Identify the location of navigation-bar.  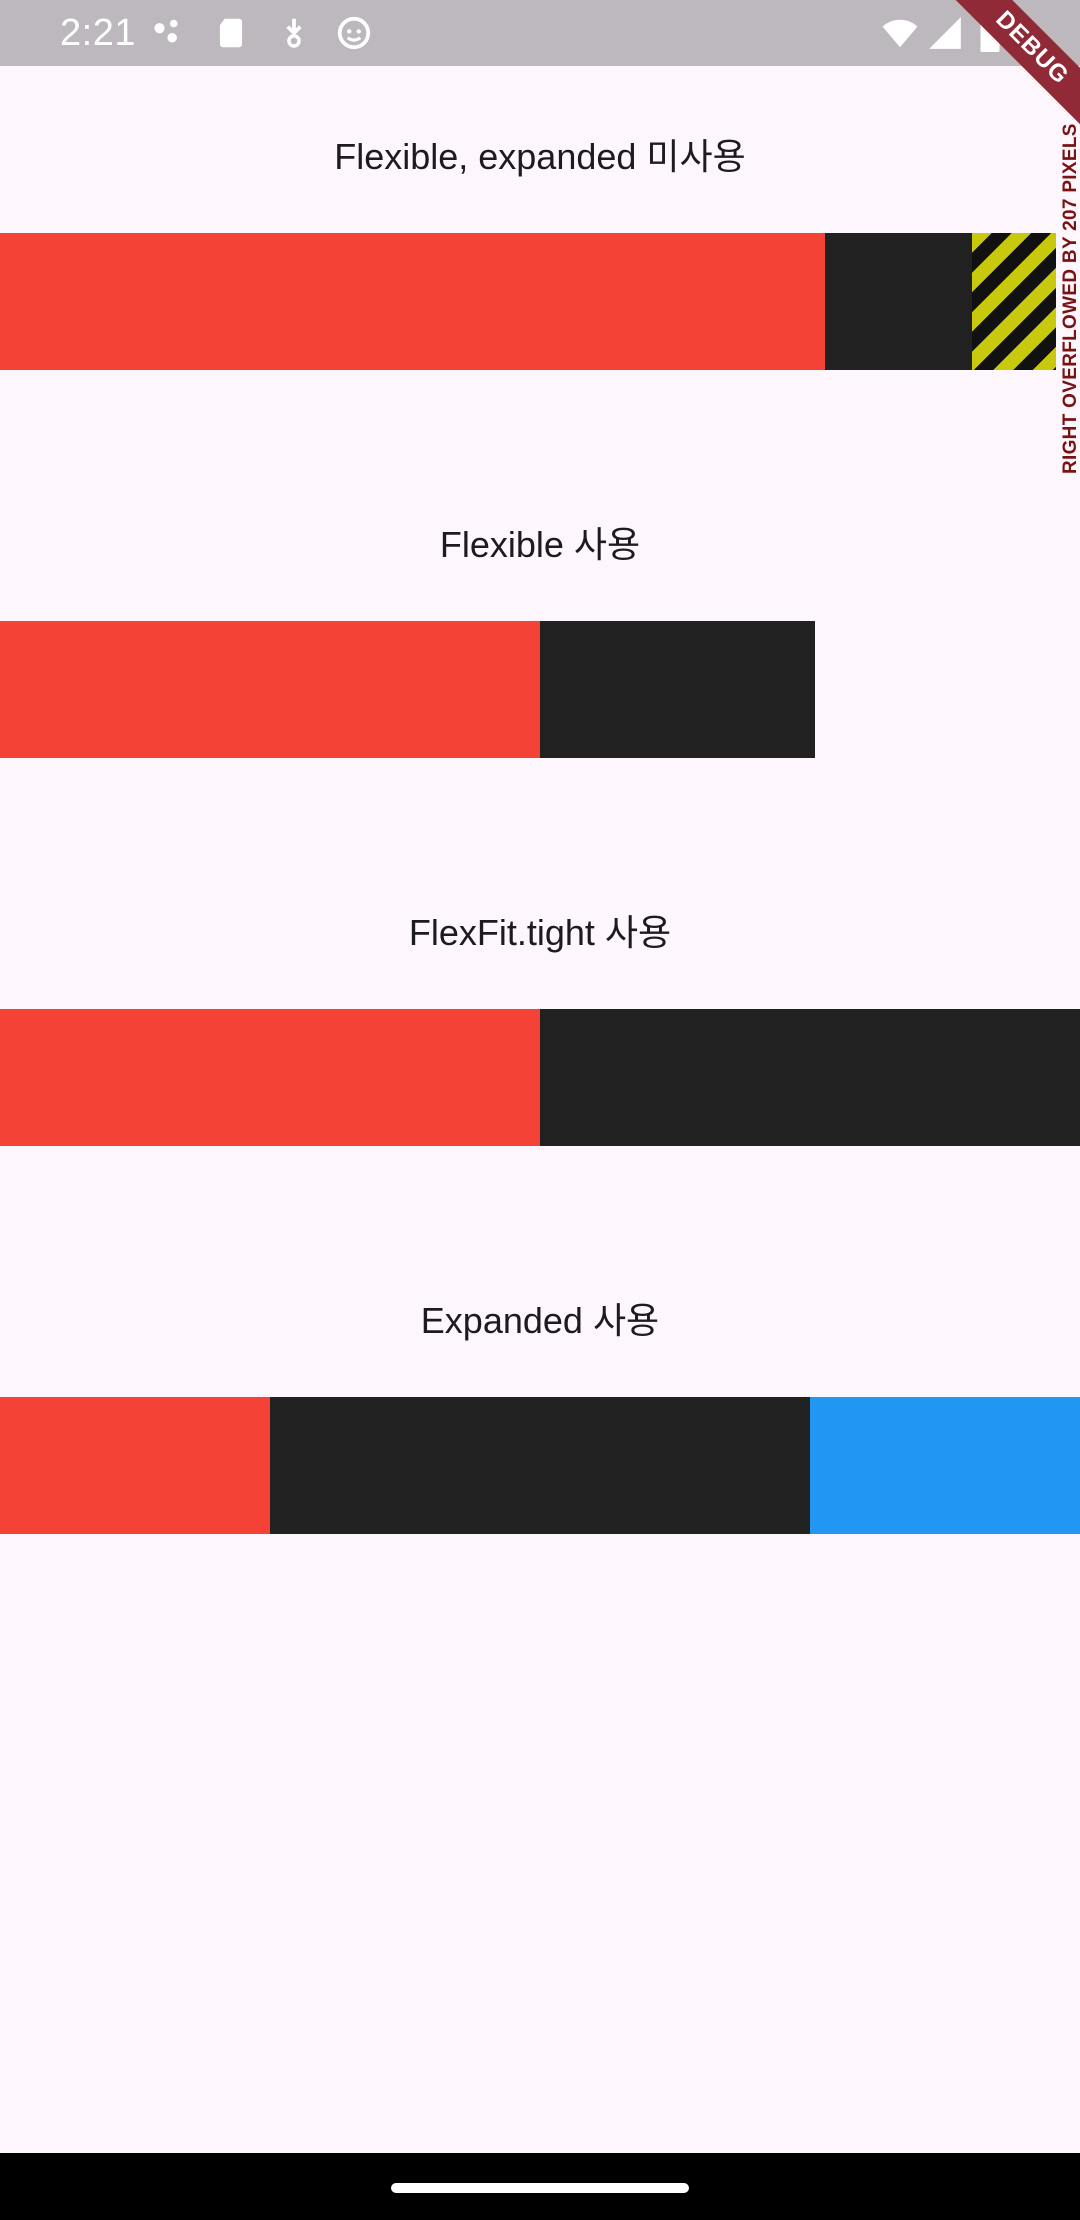
(540, 2186).